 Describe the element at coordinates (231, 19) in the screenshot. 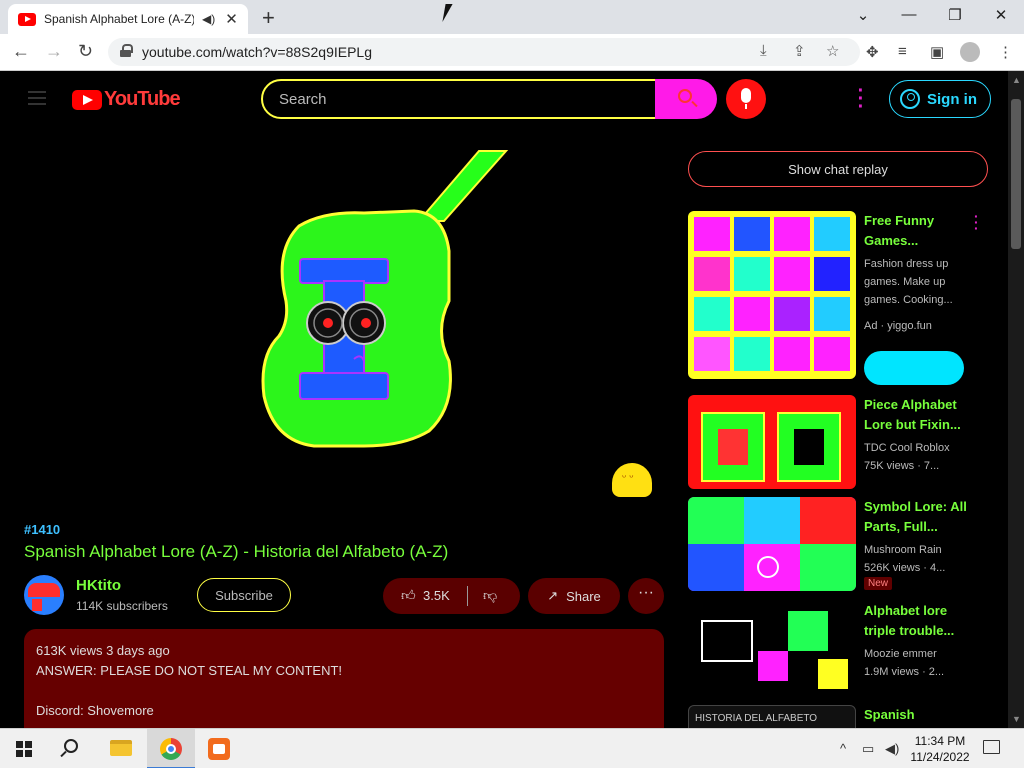

I see `tab-close-icon: ✕` at that location.